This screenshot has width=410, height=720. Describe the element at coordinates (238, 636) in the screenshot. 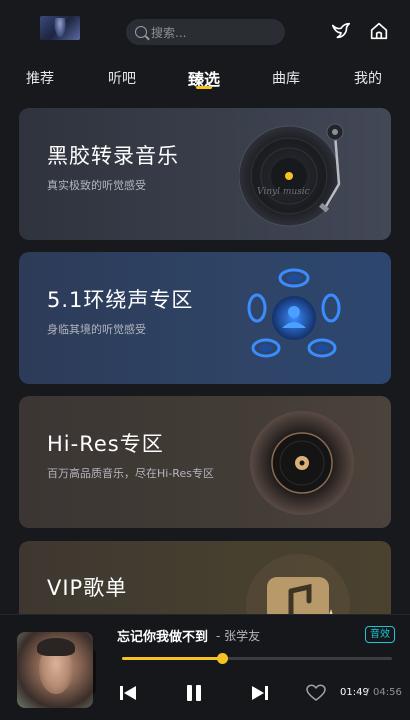

I see `song-artist: - 张学友` at that location.